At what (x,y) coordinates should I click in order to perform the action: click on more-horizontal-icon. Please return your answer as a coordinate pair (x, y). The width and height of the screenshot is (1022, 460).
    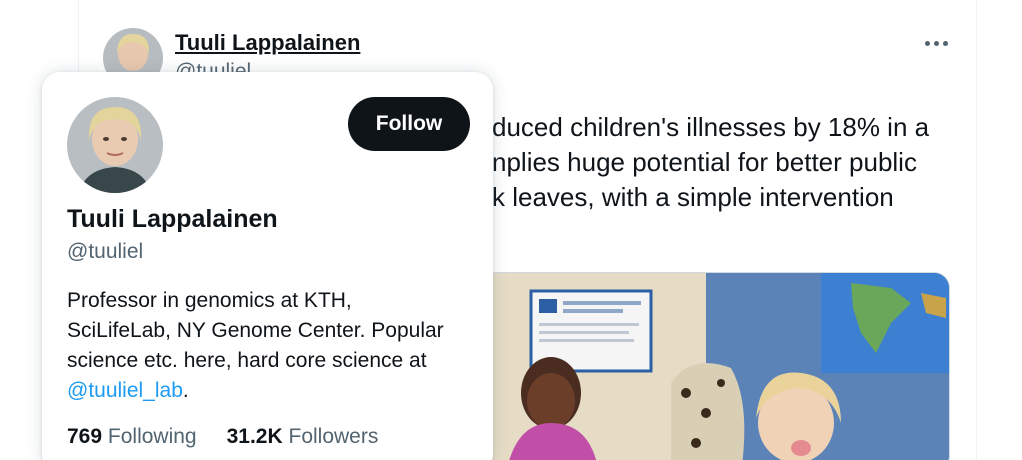
    Looking at the image, I should click on (936, 43).